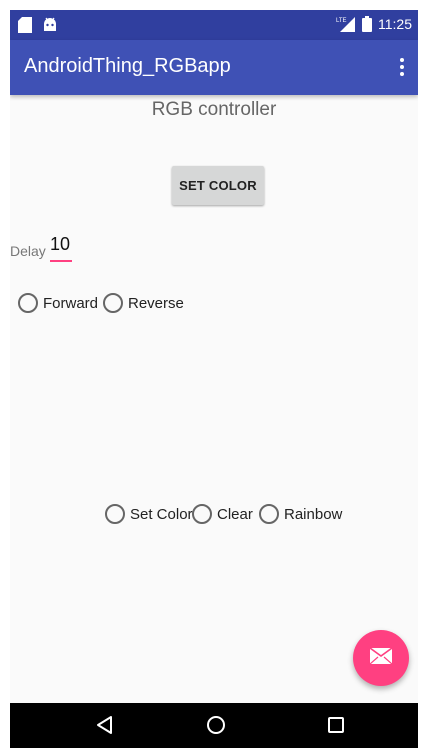  I want to click on svg-text: LTE, so click(341, 21).